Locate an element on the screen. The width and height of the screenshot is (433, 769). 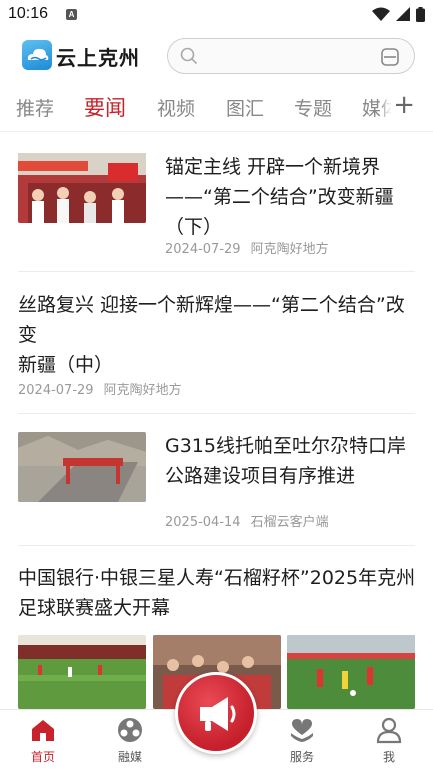
app-header: 云上克州 is located at coordinates (216, 56).